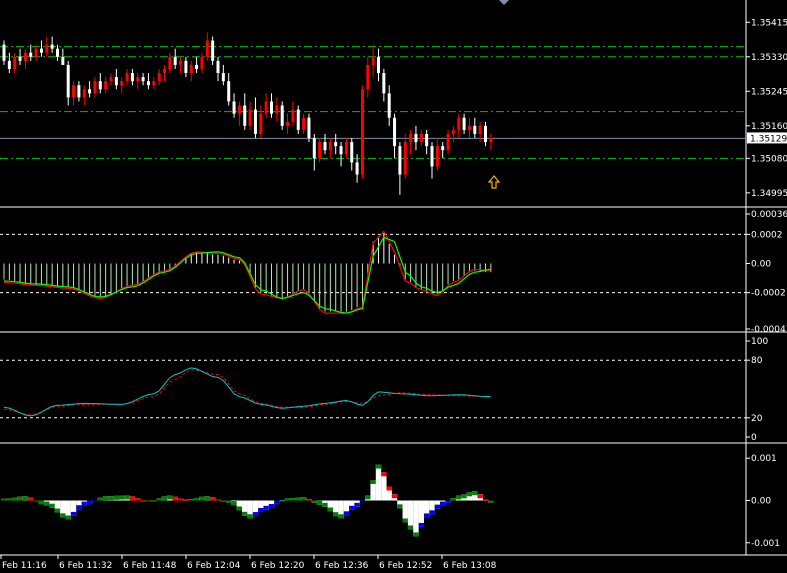  What do you see at coordinates (24, 566) in the screenshot?
I see `time-axis-label: Feb 11:16` at bounding box center [24, 566].